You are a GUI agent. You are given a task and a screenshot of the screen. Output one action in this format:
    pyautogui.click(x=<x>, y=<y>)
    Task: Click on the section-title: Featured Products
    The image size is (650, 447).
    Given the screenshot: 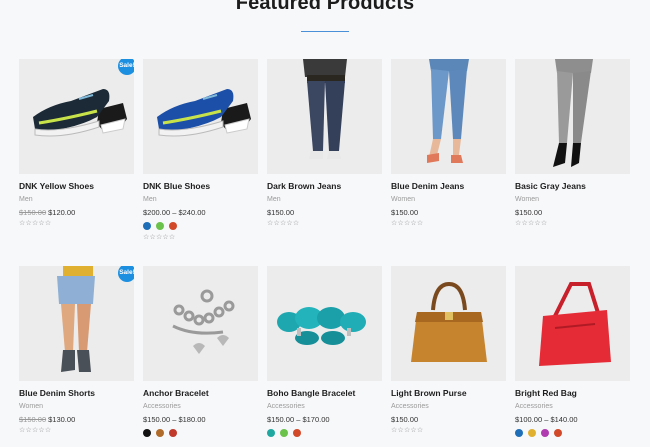 What is the action you would take?
    pyautogui.click(x=325, y=7)
    